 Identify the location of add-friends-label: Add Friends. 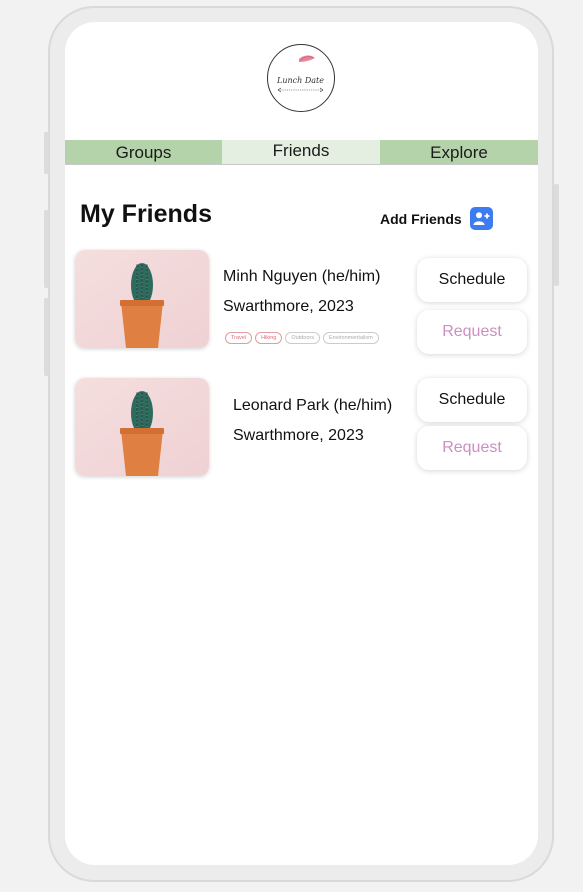
(421, 218).